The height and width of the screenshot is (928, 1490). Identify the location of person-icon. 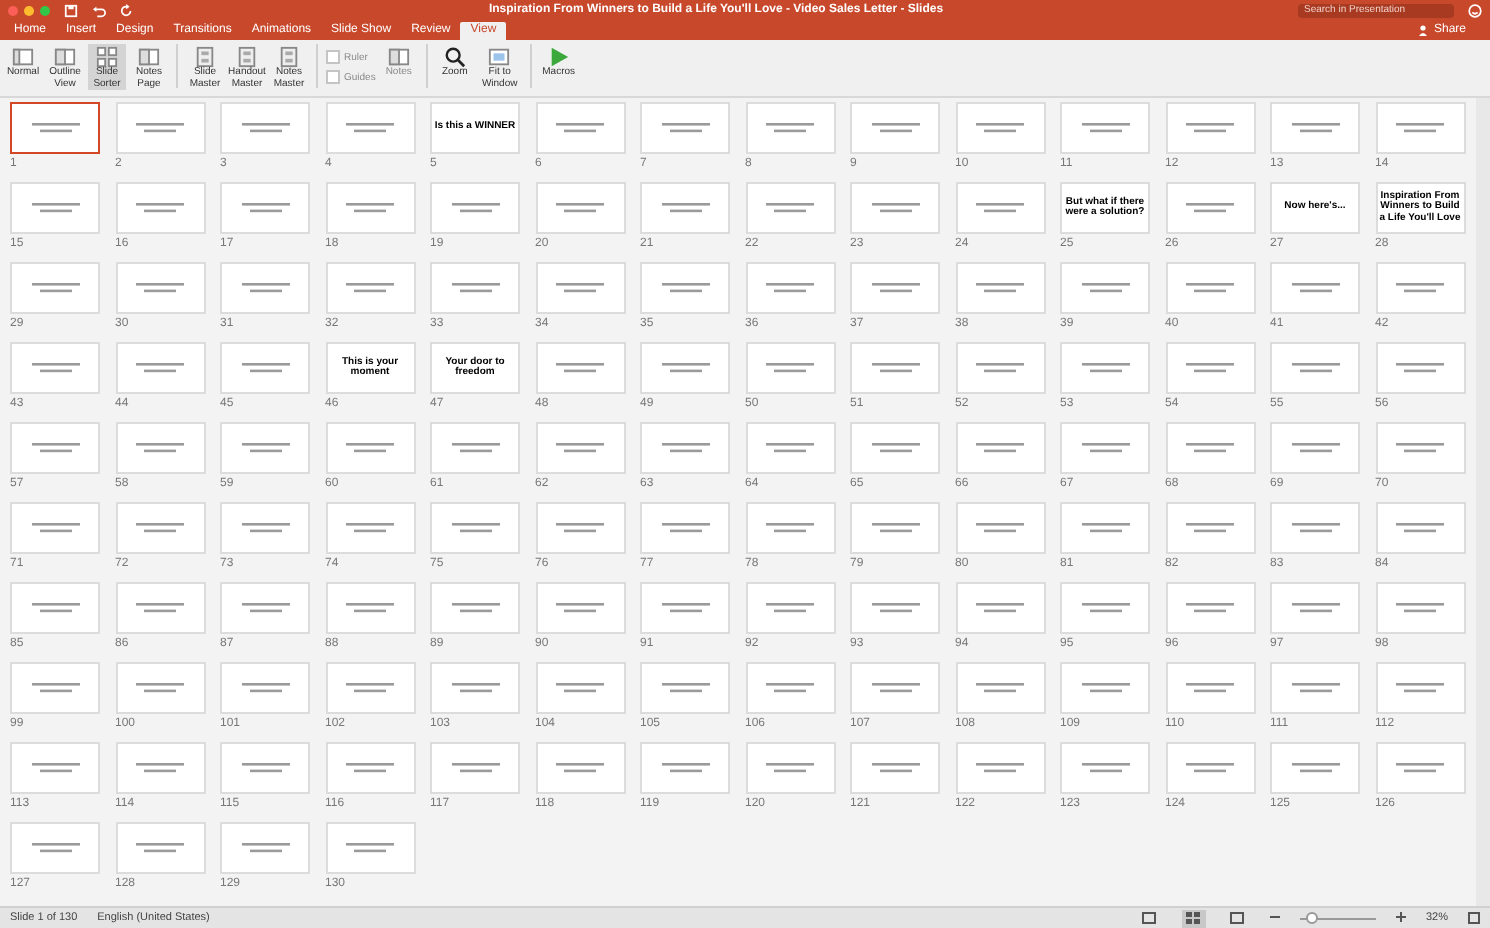
(1423, 30).